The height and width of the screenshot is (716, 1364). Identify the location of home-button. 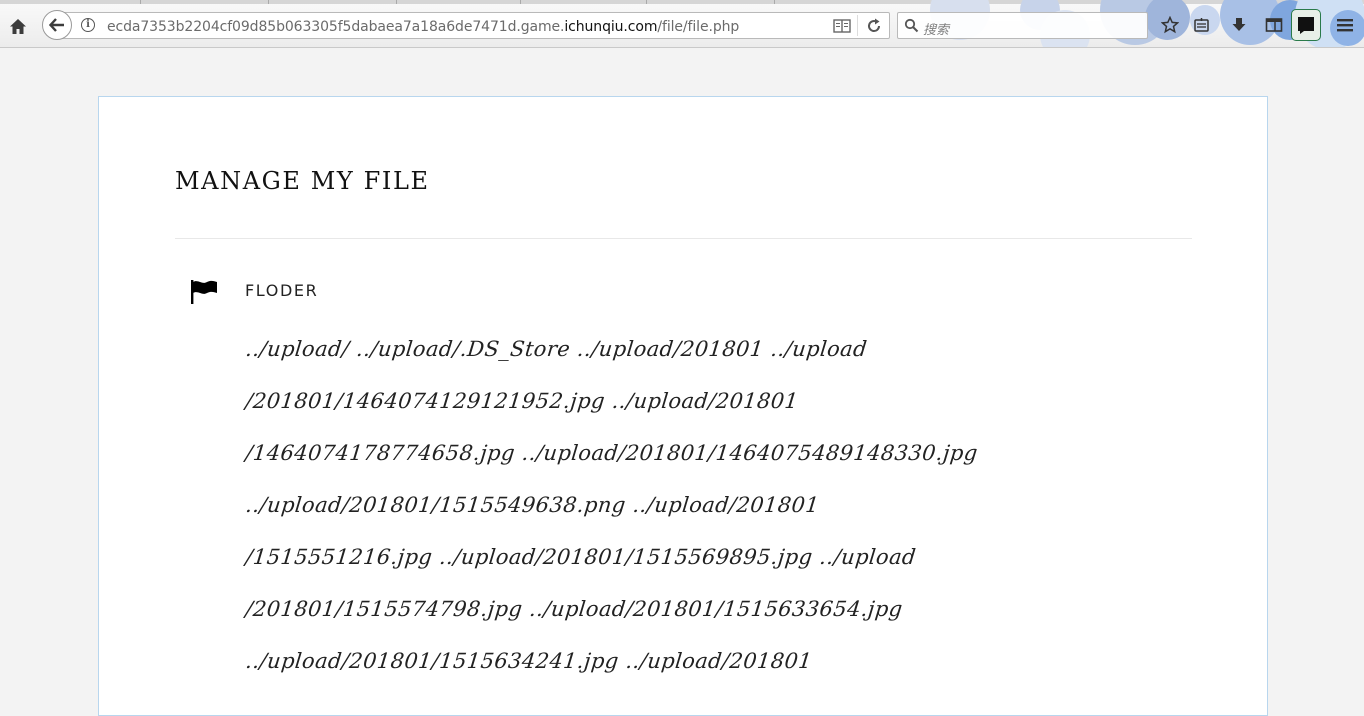
(18, 26).